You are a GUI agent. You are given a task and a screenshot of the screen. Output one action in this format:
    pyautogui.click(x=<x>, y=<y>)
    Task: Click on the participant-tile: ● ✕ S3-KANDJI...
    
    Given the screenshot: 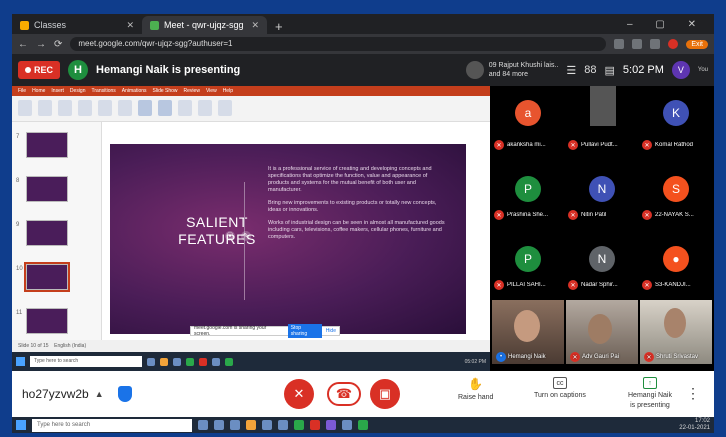 What is the action you would take?
    pyautogui.click(x=676, y=272)
    